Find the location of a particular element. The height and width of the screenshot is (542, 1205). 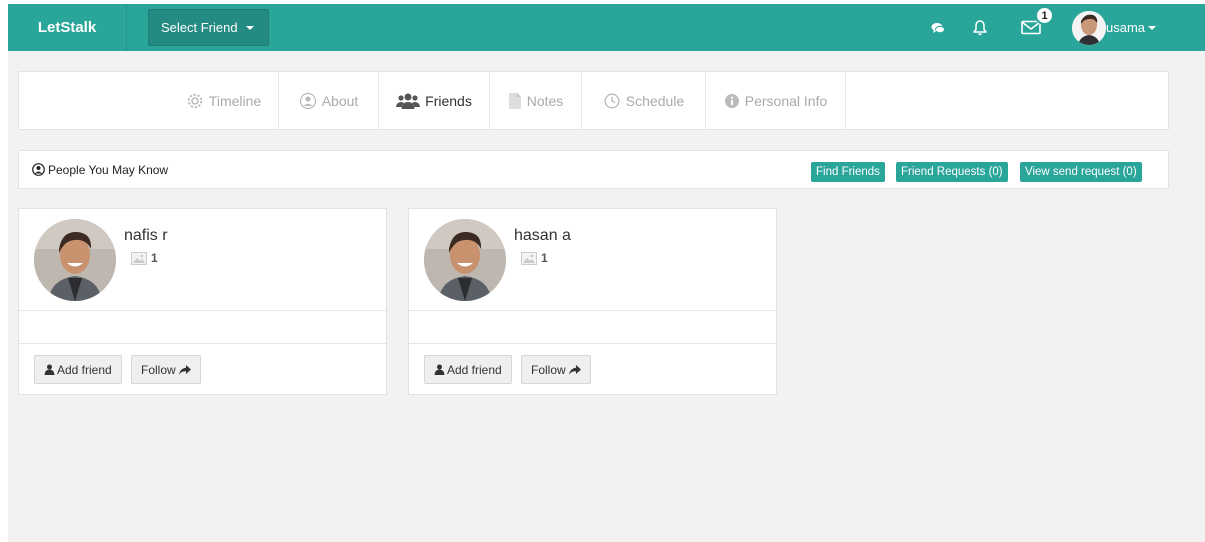

friend-card: nafis r 1 Add friend Follow is located at coordinates (202, 301).